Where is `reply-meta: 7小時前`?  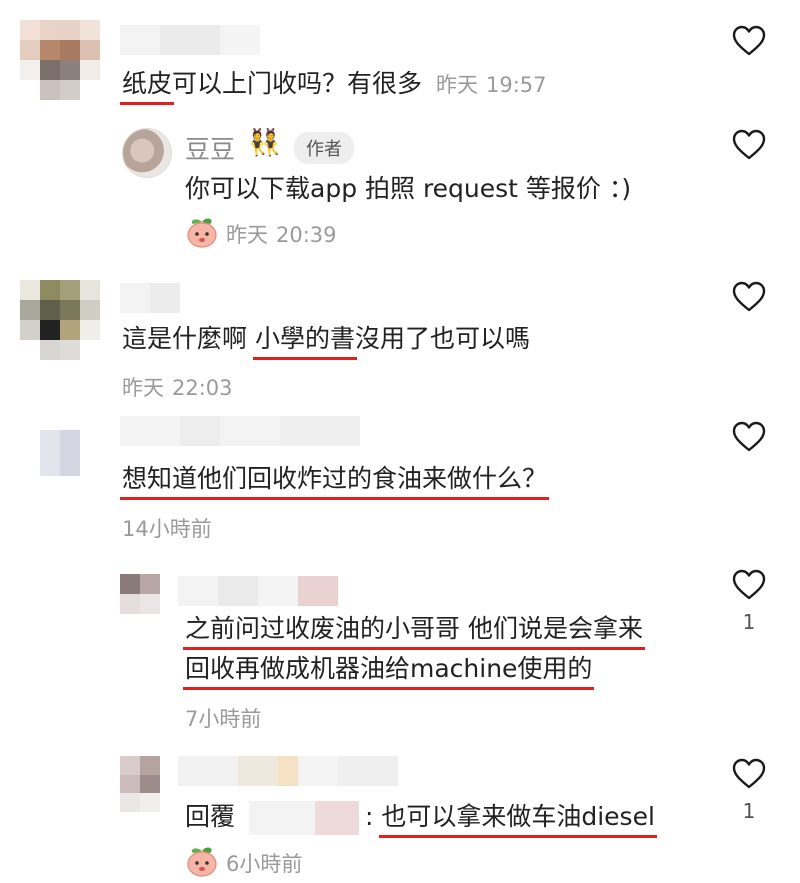 reply-meta: 7小時前 is located at coordinates (223, 719).